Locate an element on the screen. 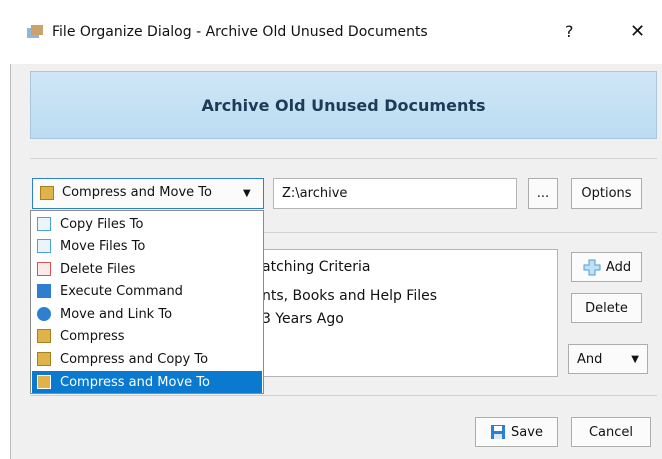 This screenshot has width=662, height=459. delete-criteria-button: Delete is located at coordinates (606, 308).